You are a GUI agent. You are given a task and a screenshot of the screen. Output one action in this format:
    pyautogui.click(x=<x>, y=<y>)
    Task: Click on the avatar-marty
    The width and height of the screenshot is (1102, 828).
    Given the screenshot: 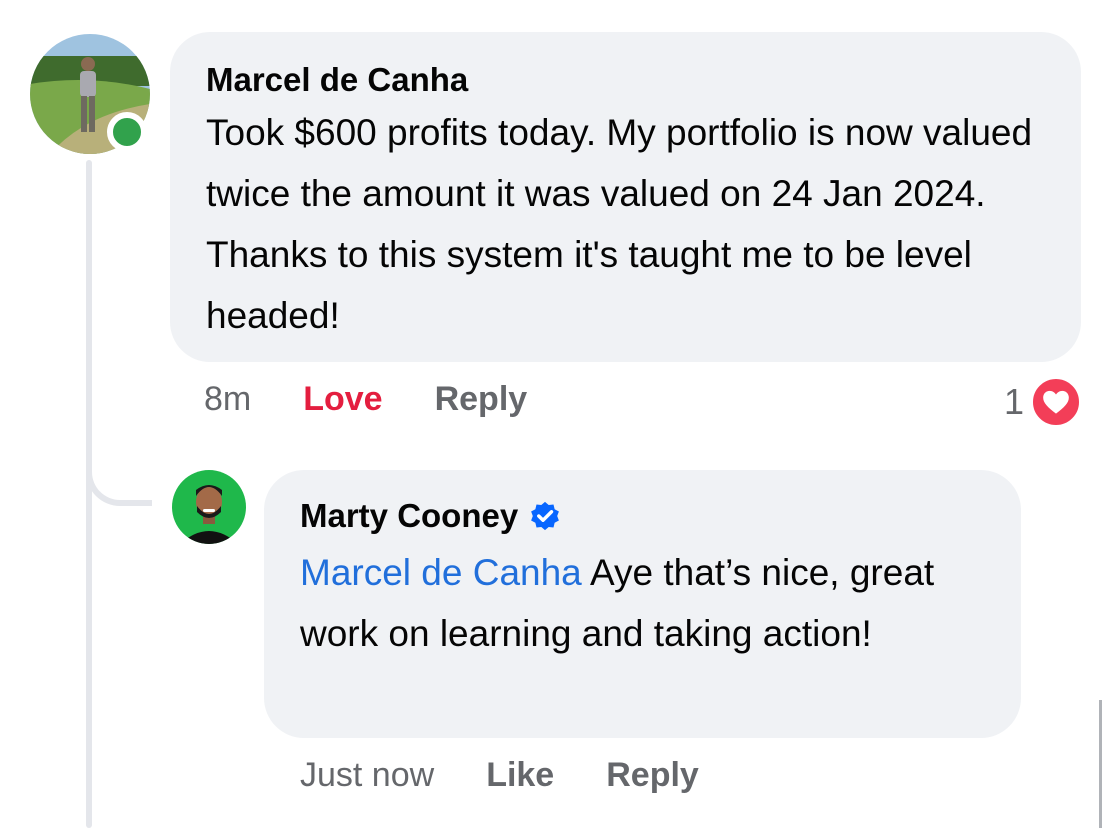 What is the action you would take?
    pyautogui.click(x=209, y=507)
    